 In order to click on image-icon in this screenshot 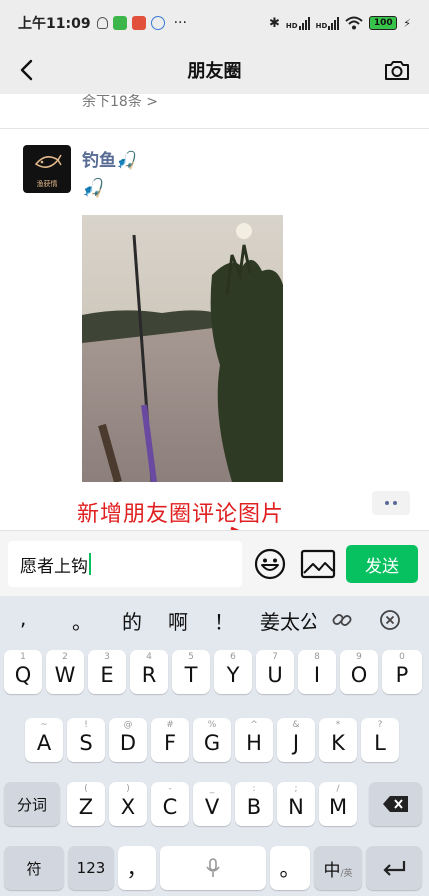, I will do `click(318, 564)`.